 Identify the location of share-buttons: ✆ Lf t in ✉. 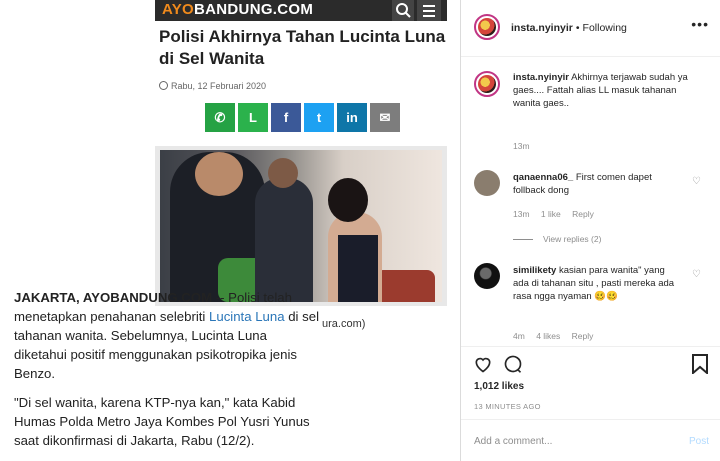
(302, 117).